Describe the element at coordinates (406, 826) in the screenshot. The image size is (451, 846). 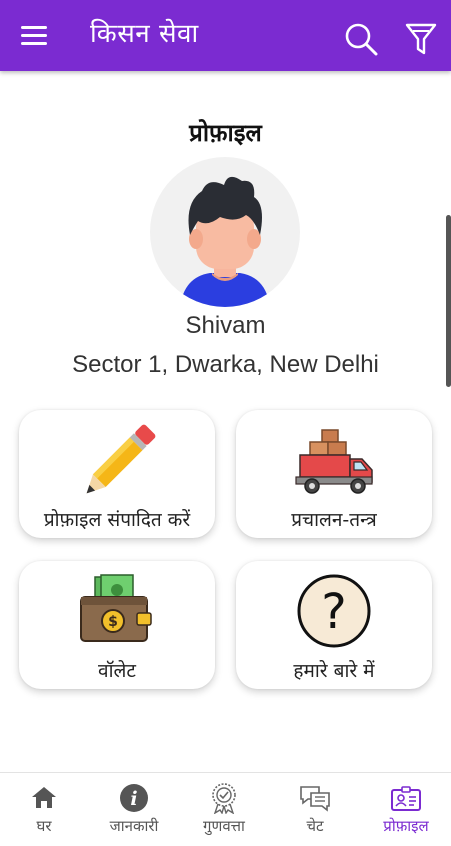
I see `nav-label: प्रोफ़ाइल` at that location.